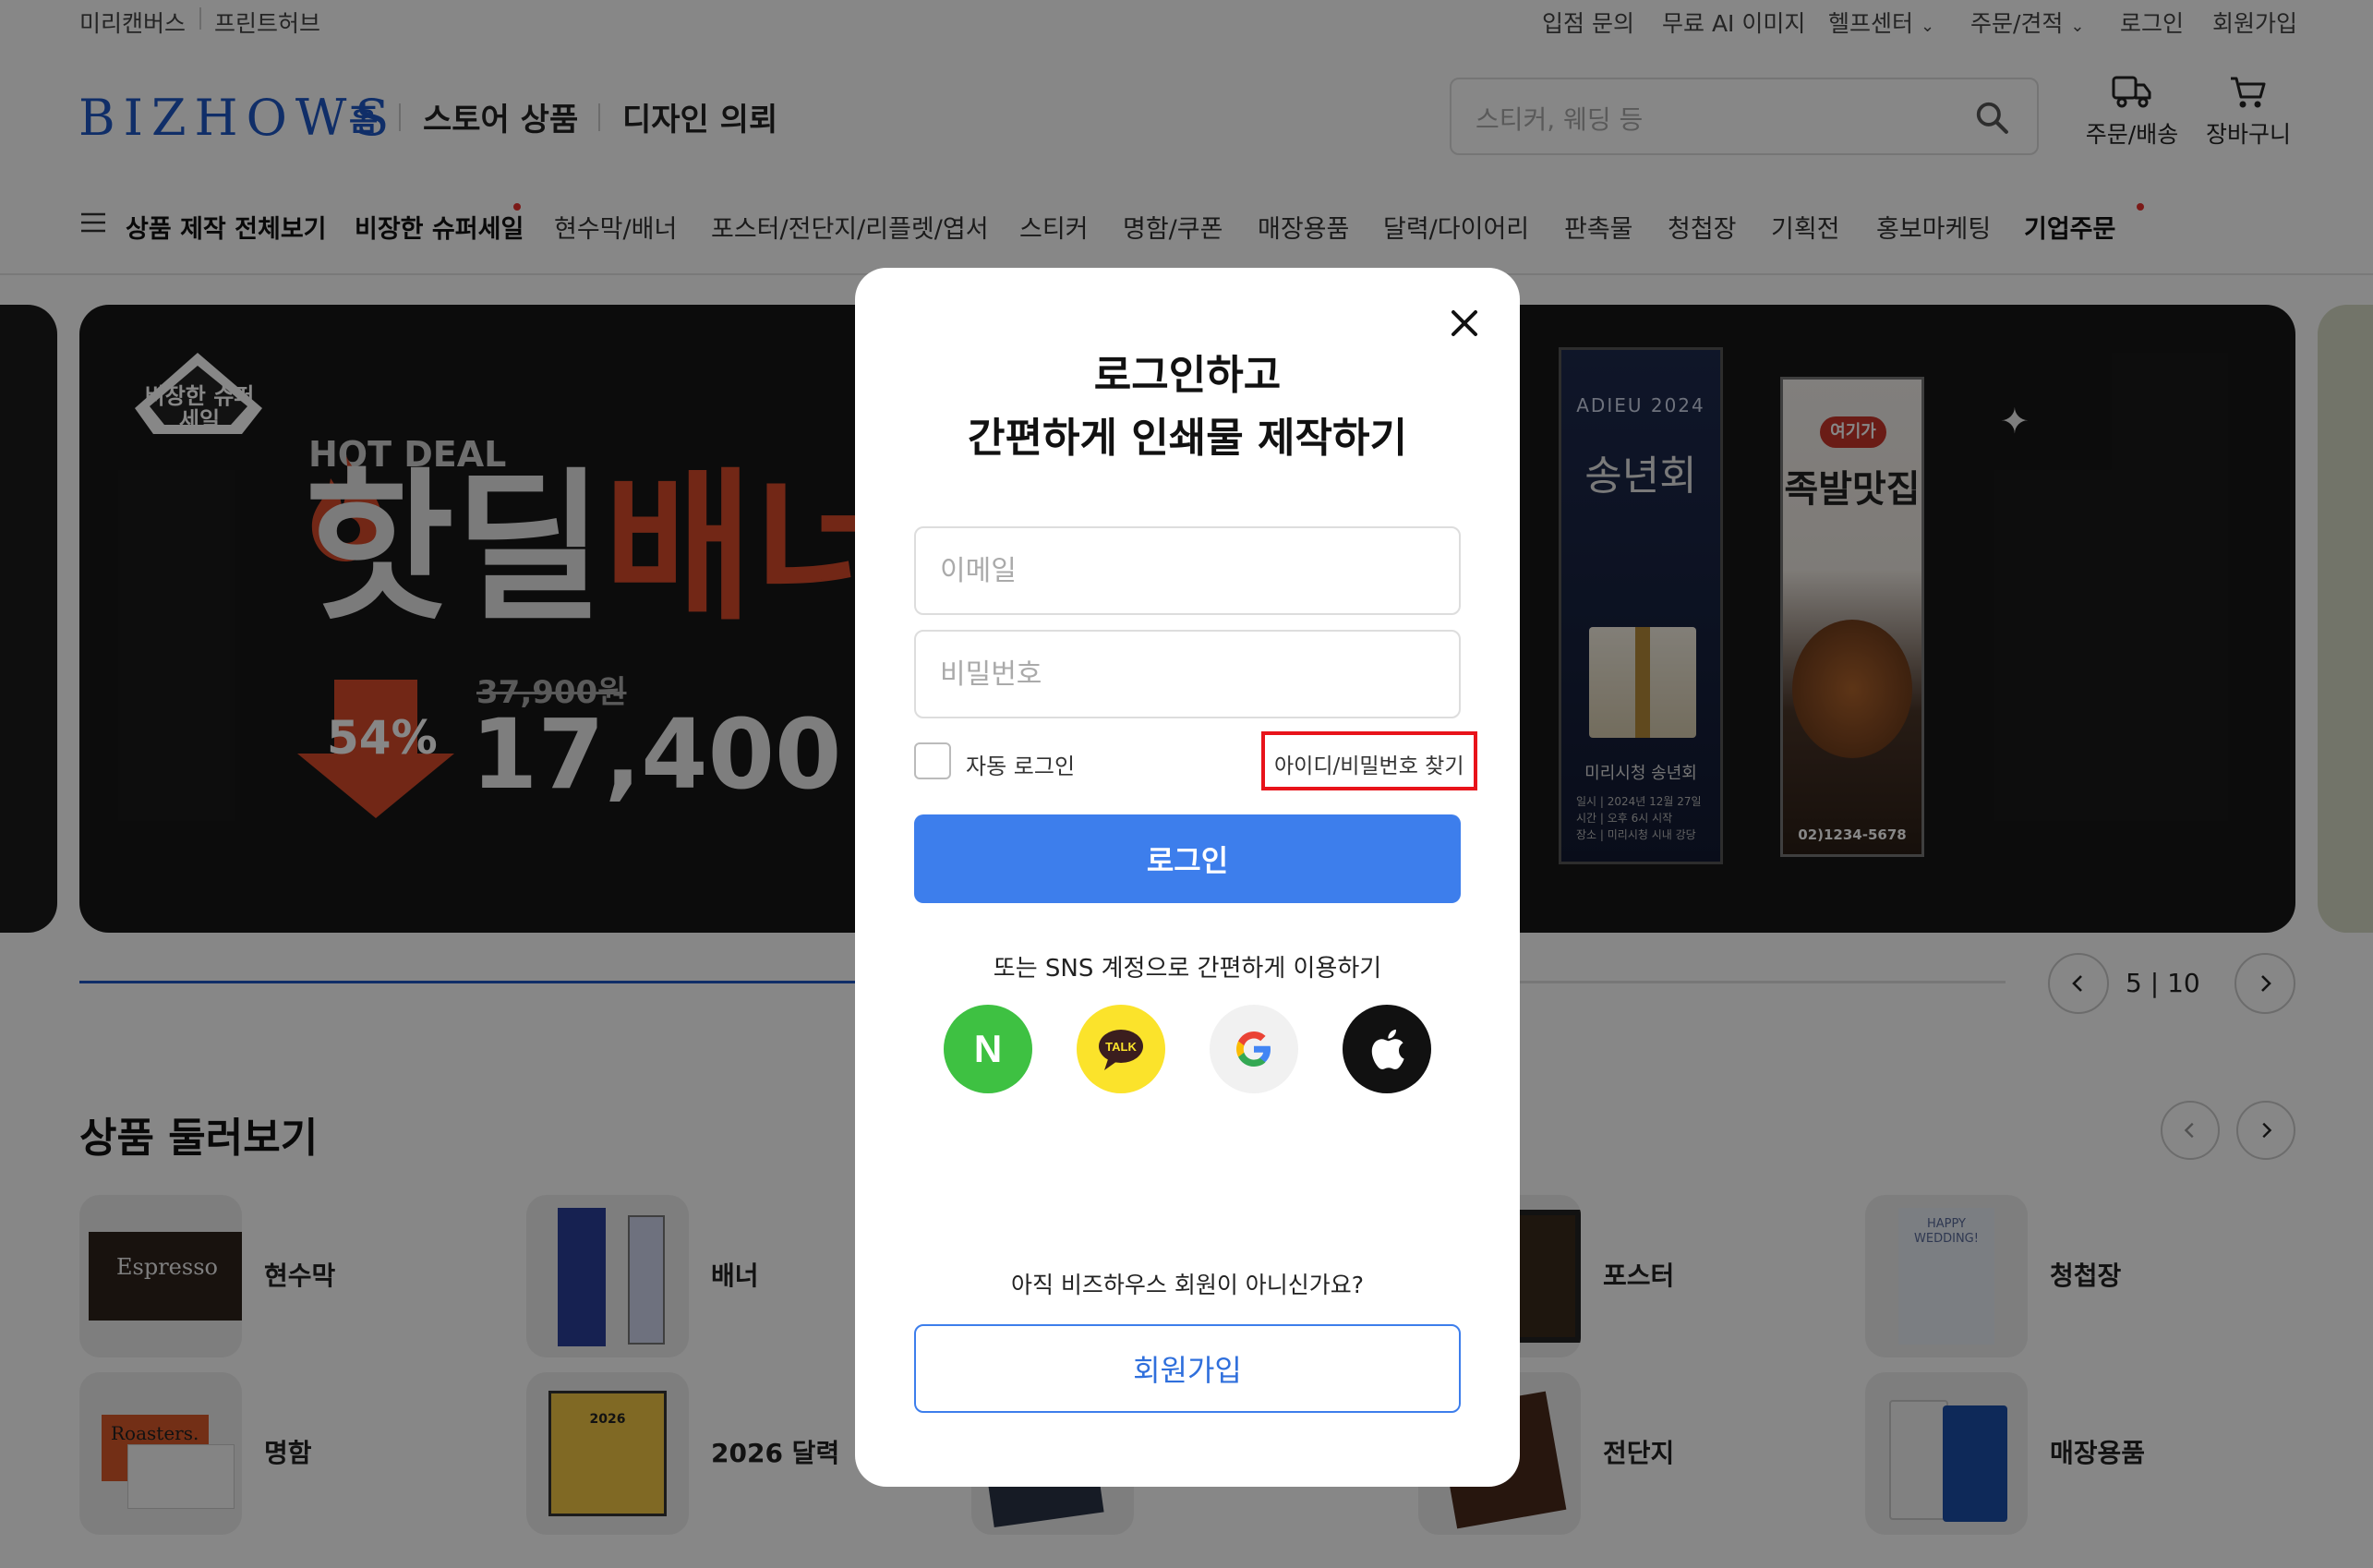  I want to click on auto-login-label: 자동 로그인, so click(1021, 764).